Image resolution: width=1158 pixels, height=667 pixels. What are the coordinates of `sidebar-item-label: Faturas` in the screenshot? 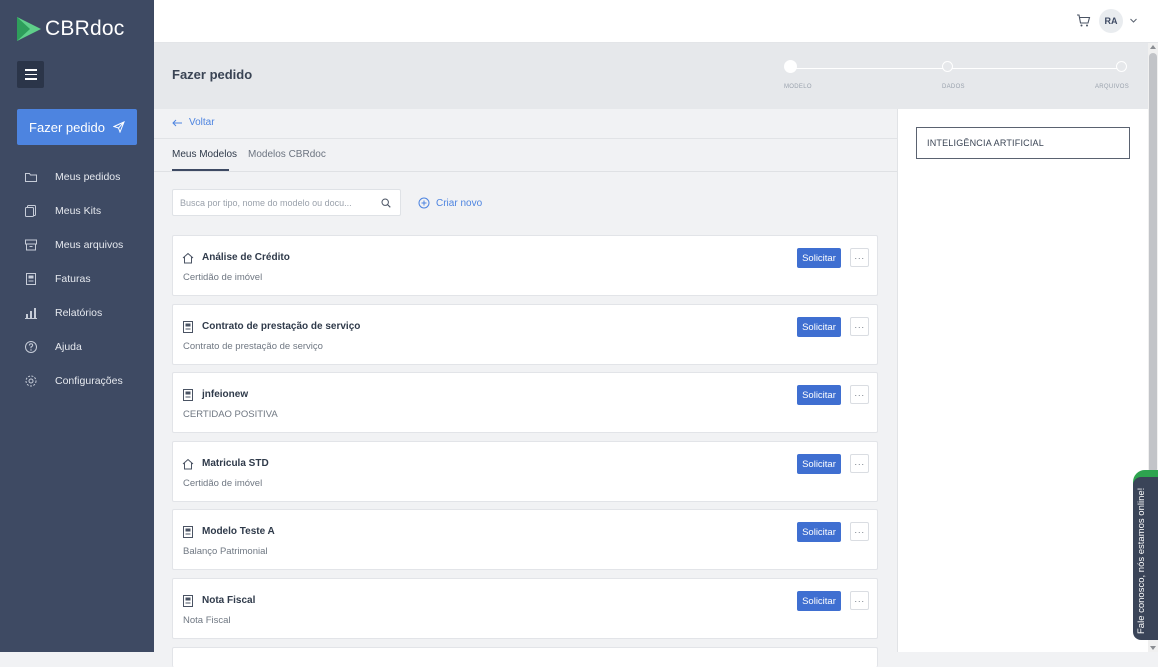 It's located at (73, 279).